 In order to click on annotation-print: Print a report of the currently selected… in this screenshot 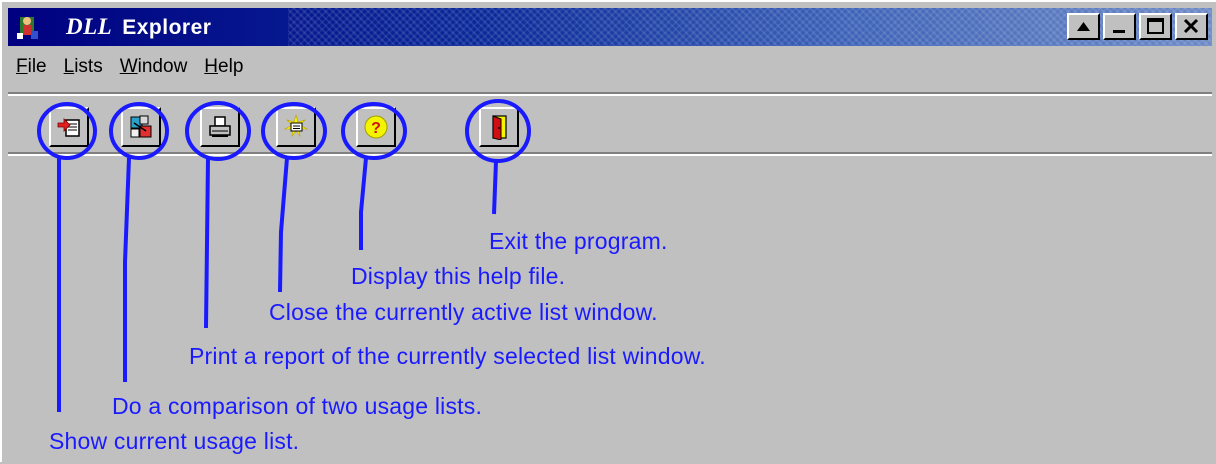, I will do `click(447, 356)`.